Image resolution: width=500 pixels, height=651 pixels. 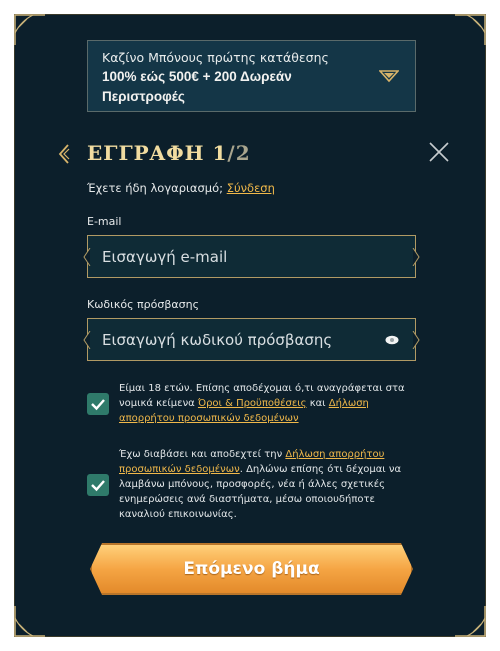 I want to click on chevron-left-icon, so click(x=64, y=154).